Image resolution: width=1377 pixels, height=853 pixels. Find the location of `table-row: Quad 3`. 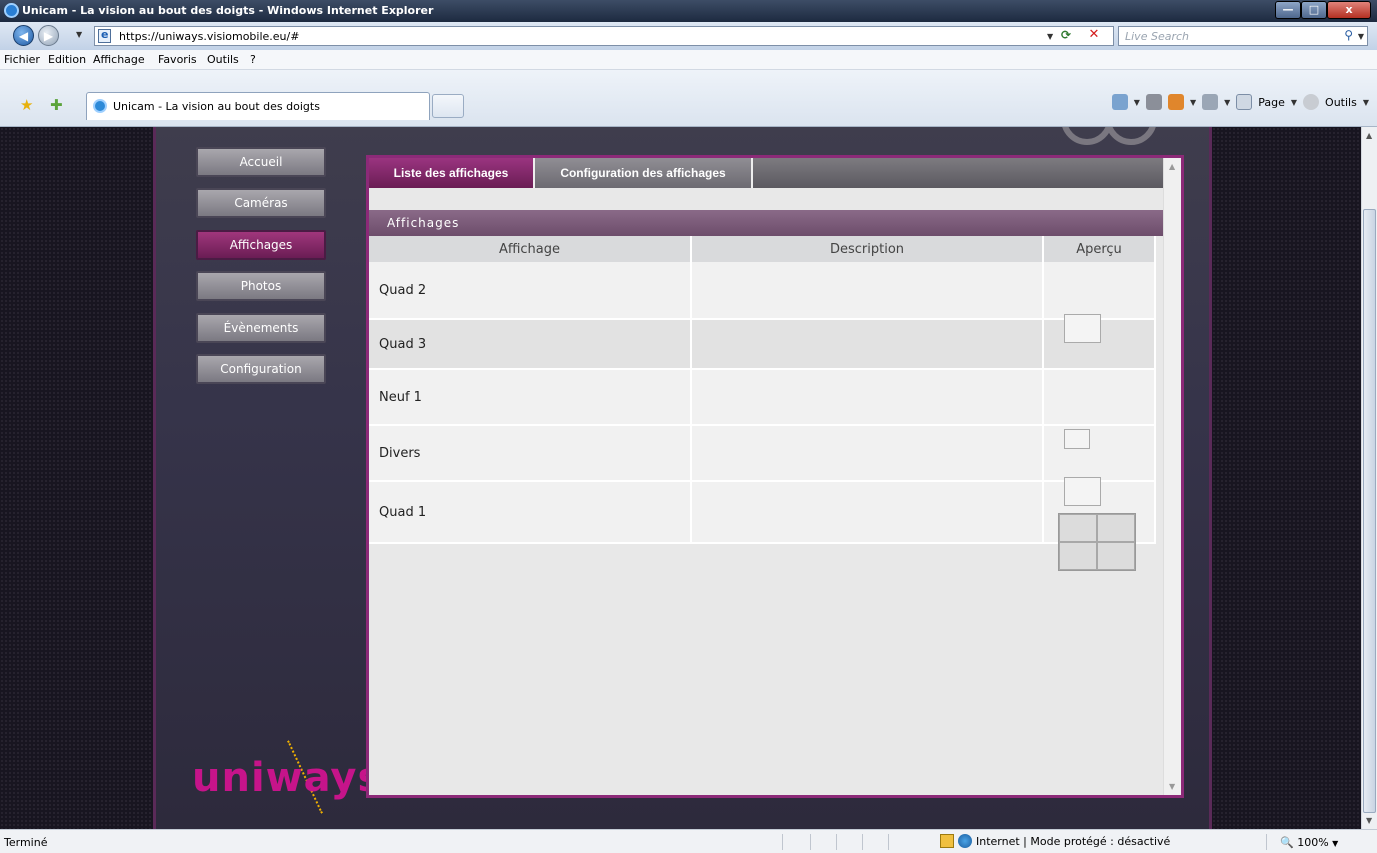

table-row: Quad 3 is located at coordinates (762, 344).